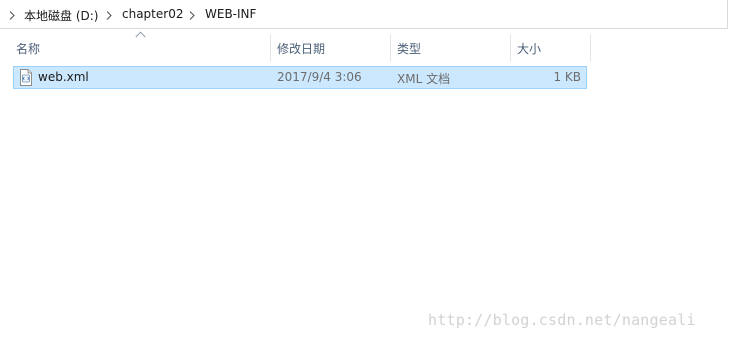 The height and width of the screenshot is (342, 730). What do you see at coordinates (567, 77) in the screenshot?
I see `file-size: 1 KB` at bounding box center [567, 77].